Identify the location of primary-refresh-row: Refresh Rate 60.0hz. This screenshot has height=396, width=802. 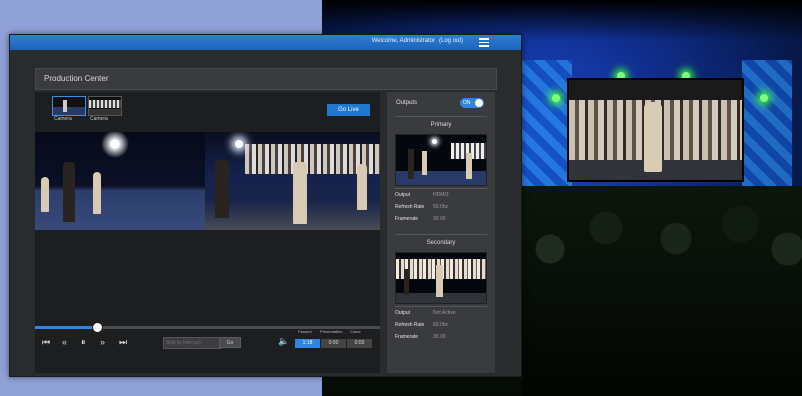
(422, 207).